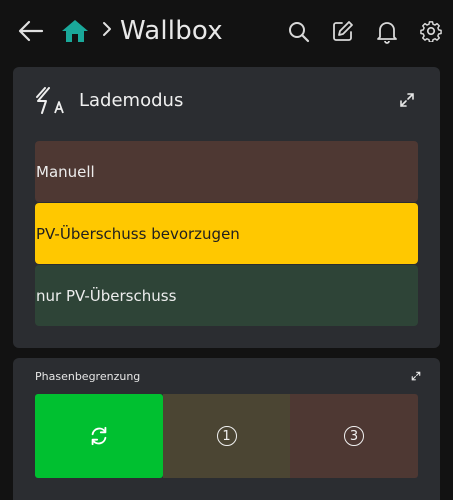 This screenshot has width=453, height=500. What do you see at coordinates (138, 233) in the screenshot?
I see `option-label: PV-Überschuss bevorzugen` at bounding box center [138, 233].